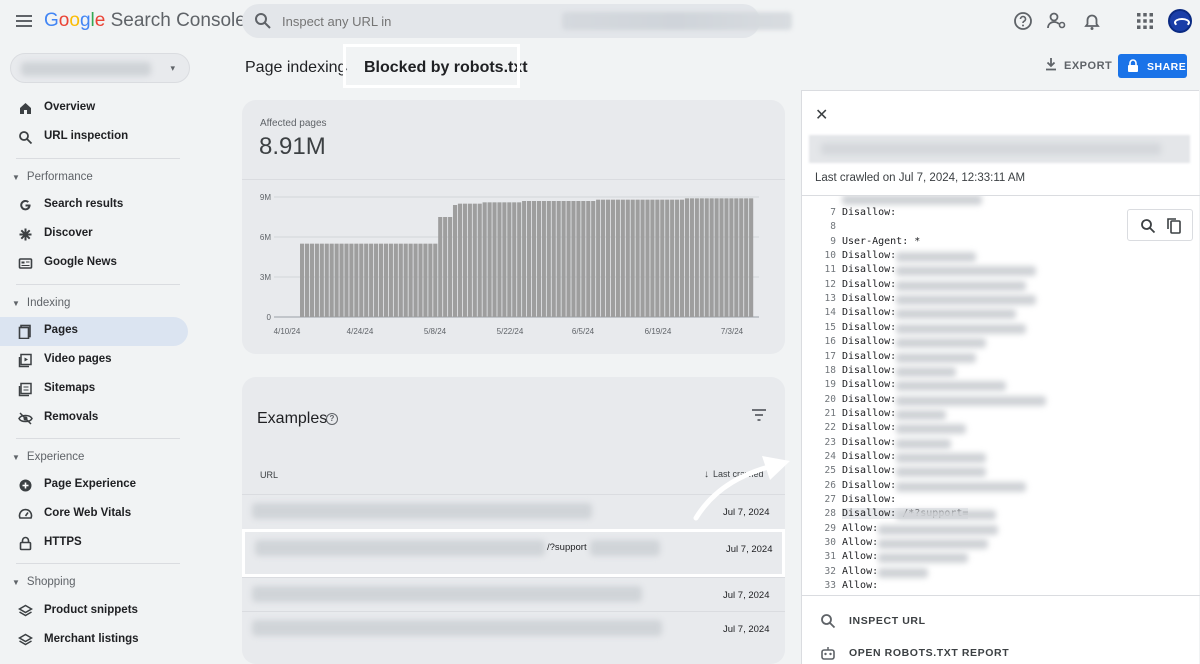 The image size is (1200, 664). Describe the element at coordinates (513, 553) in the screenshot. I see `table-row-selected: /?support Jul 7, 2024` at that location.